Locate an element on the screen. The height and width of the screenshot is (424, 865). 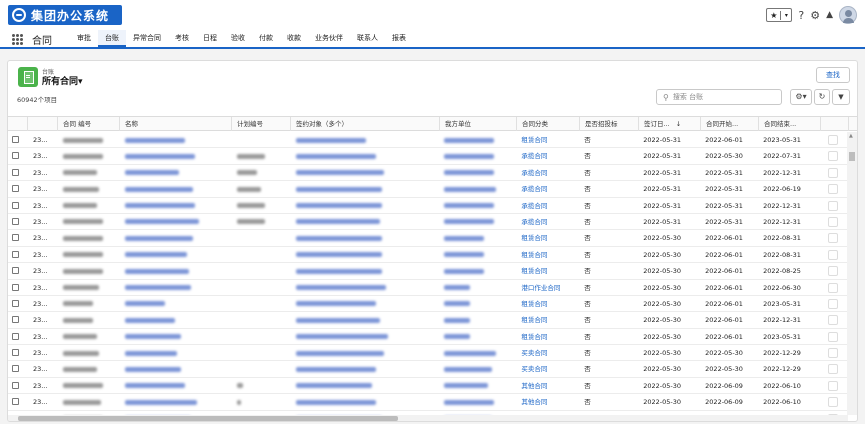
table-row: 23... 租赁合同 否 2022-05-30 2022-06-01 2022-08-31 is located at coordinates (428, 255).